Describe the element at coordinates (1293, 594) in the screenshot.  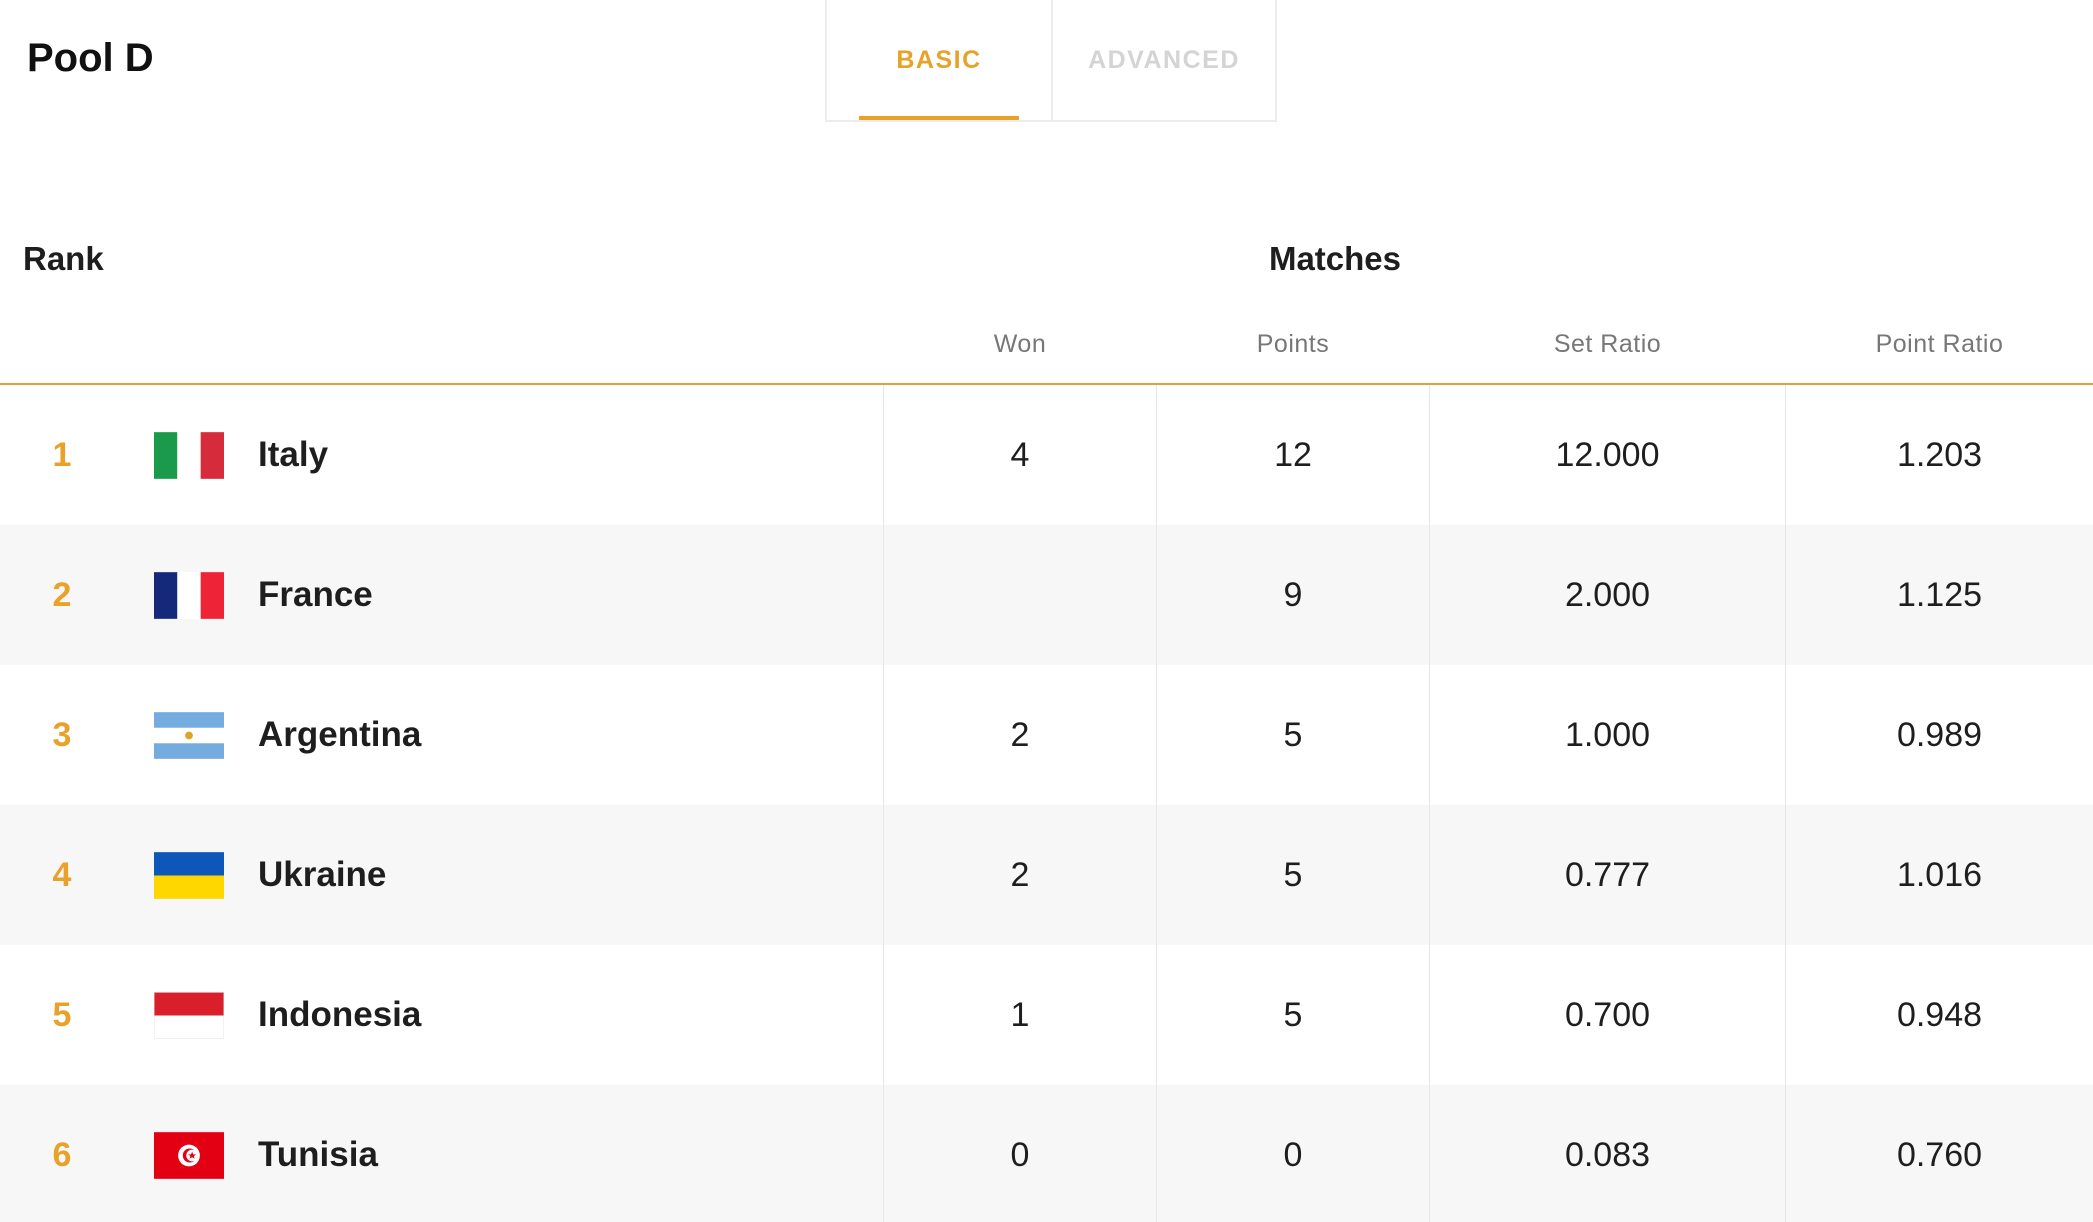
I see `points-cell: 9` at that location.